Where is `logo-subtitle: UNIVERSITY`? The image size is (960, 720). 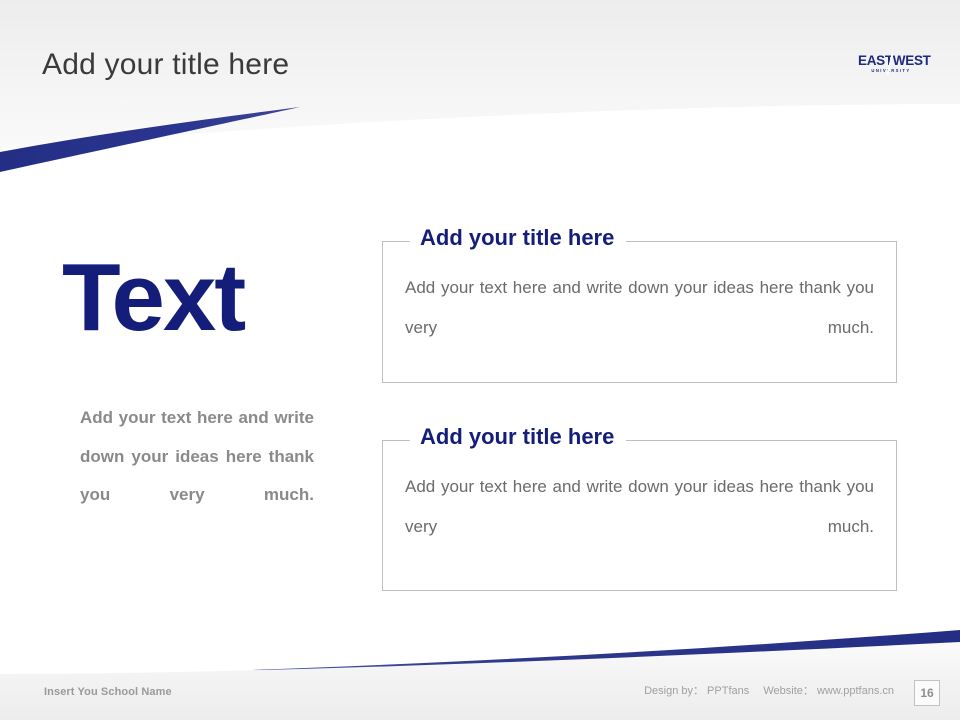
logo-subtitle: UNIVERSITY is located at coordinates (891, 70).